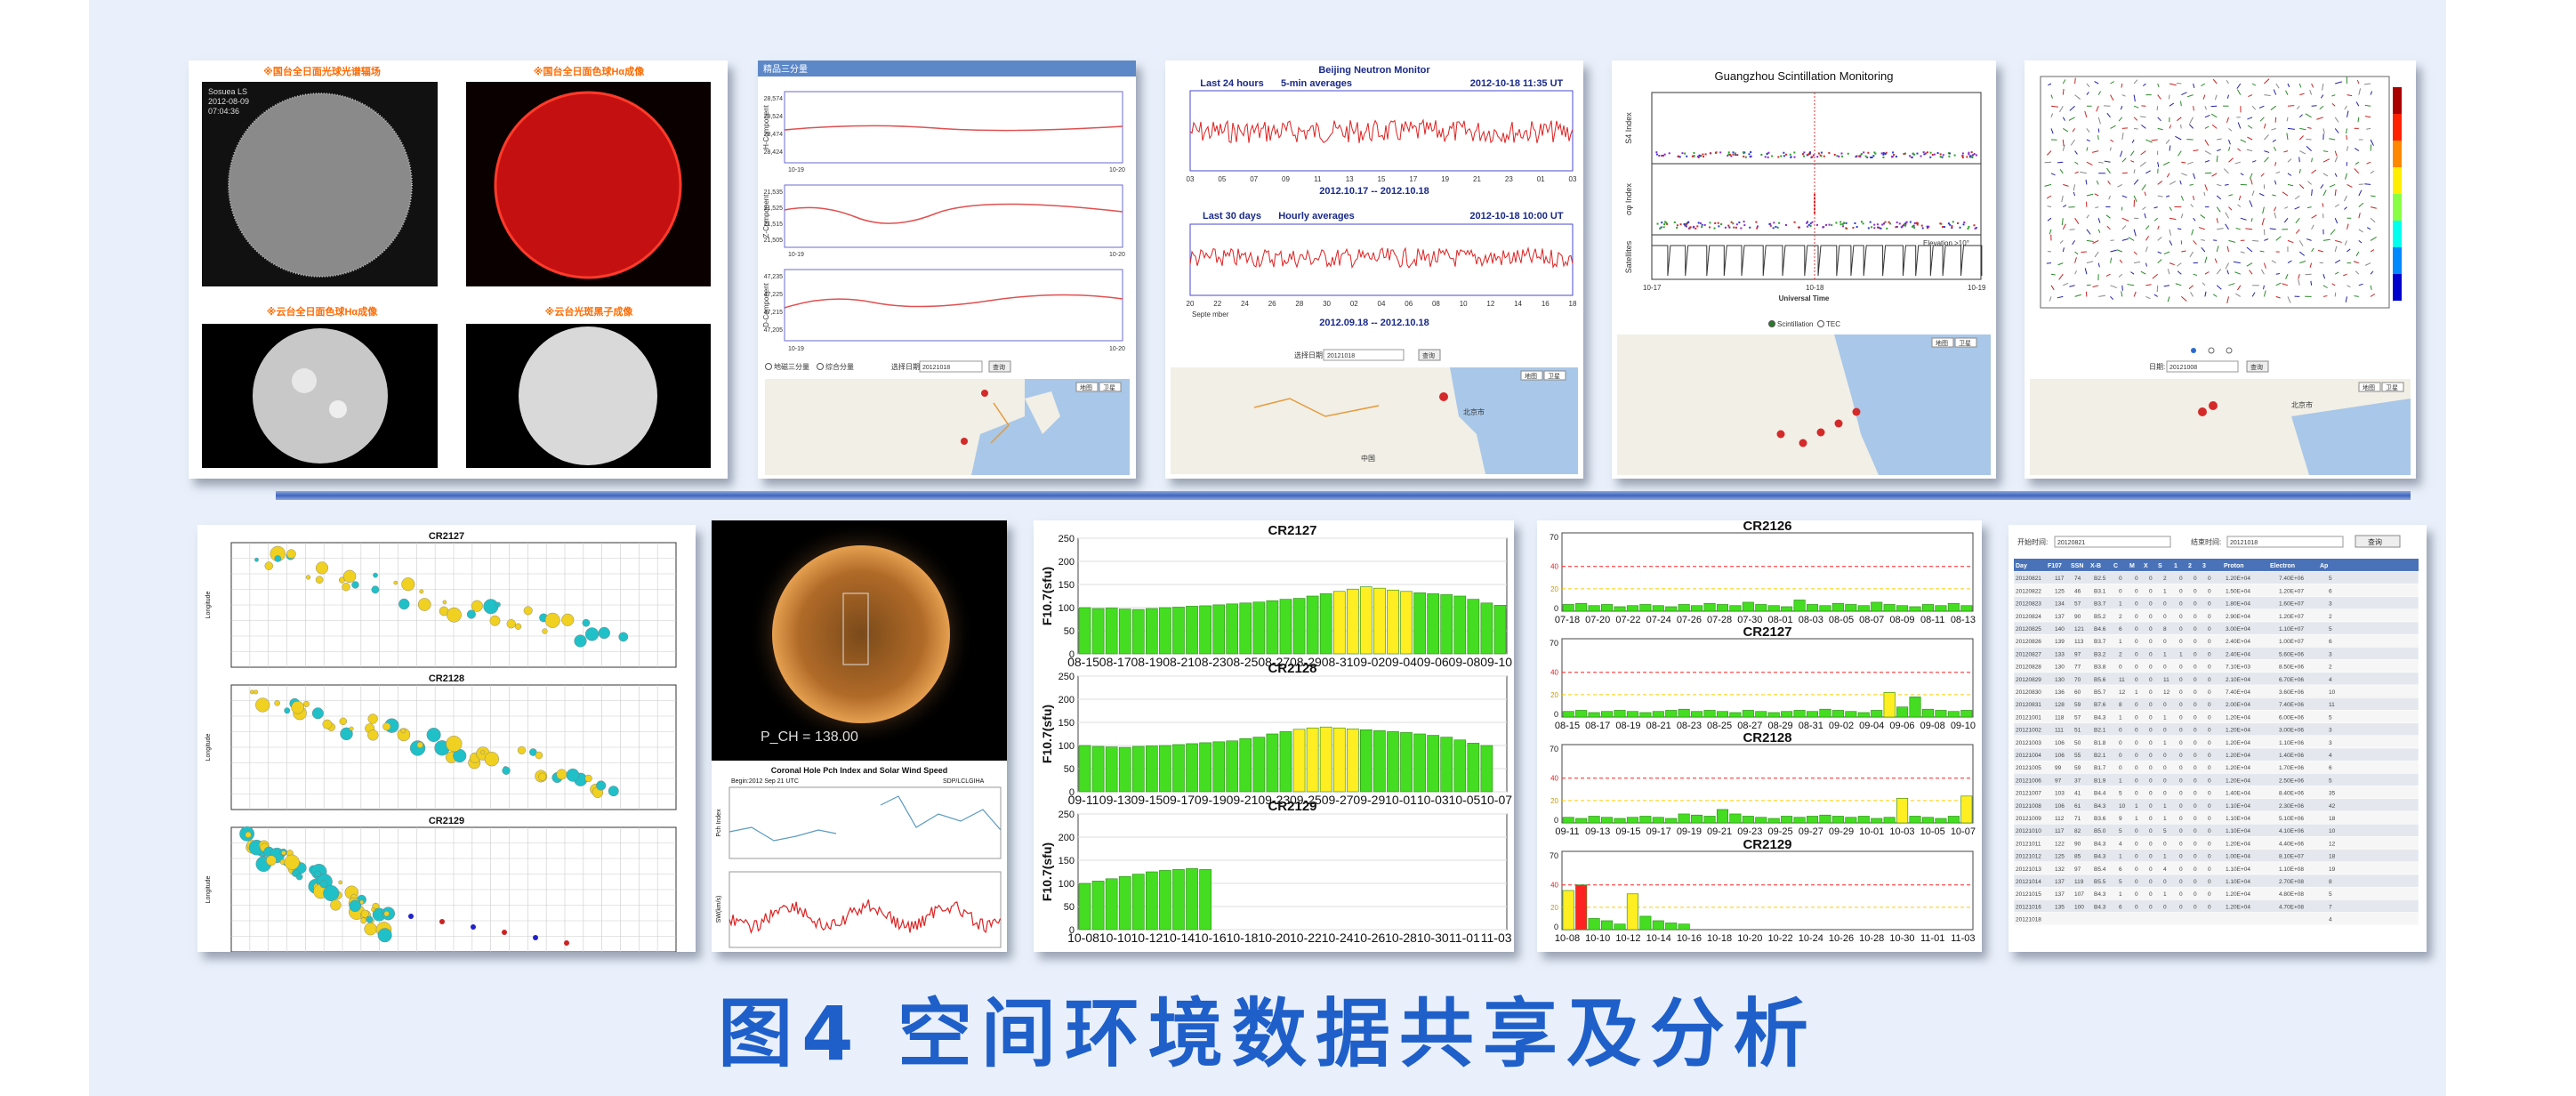  What do you see at coordinates (2291, 794) in the screenshot?
I see `table-cell: 8.40E+06` at bounding box center [2291, 794].